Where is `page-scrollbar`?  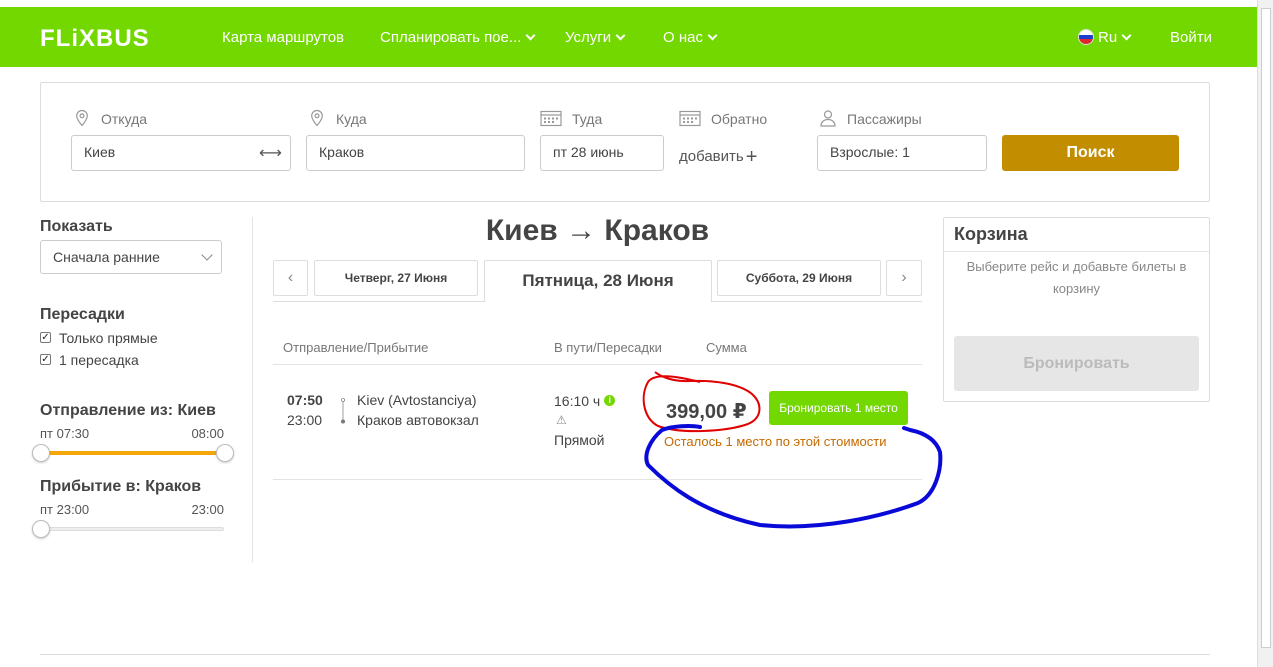 page-scrollbar is located at coordinates (1265, 333).